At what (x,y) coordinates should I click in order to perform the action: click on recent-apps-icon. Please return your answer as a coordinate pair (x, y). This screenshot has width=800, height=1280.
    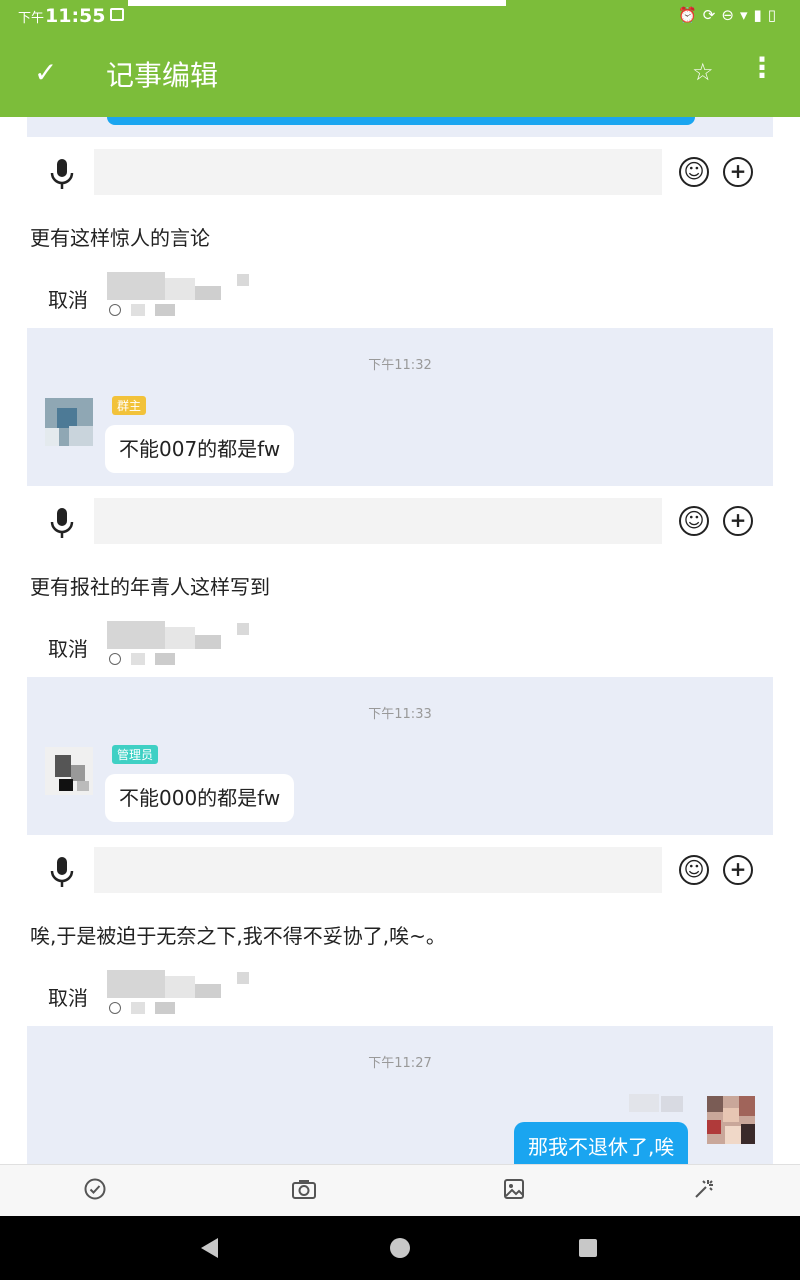
    Looking at the image, I should click on (588, 1248).